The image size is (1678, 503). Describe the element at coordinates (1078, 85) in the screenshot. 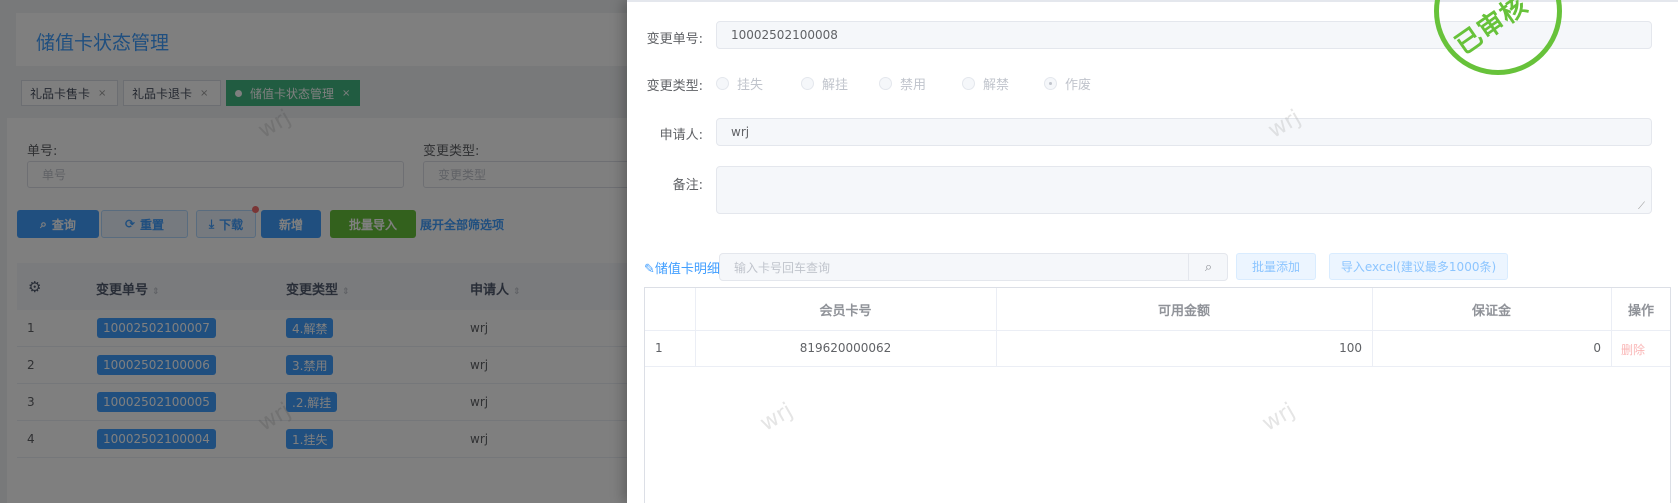

I see `radio-label: 作废` at that location.